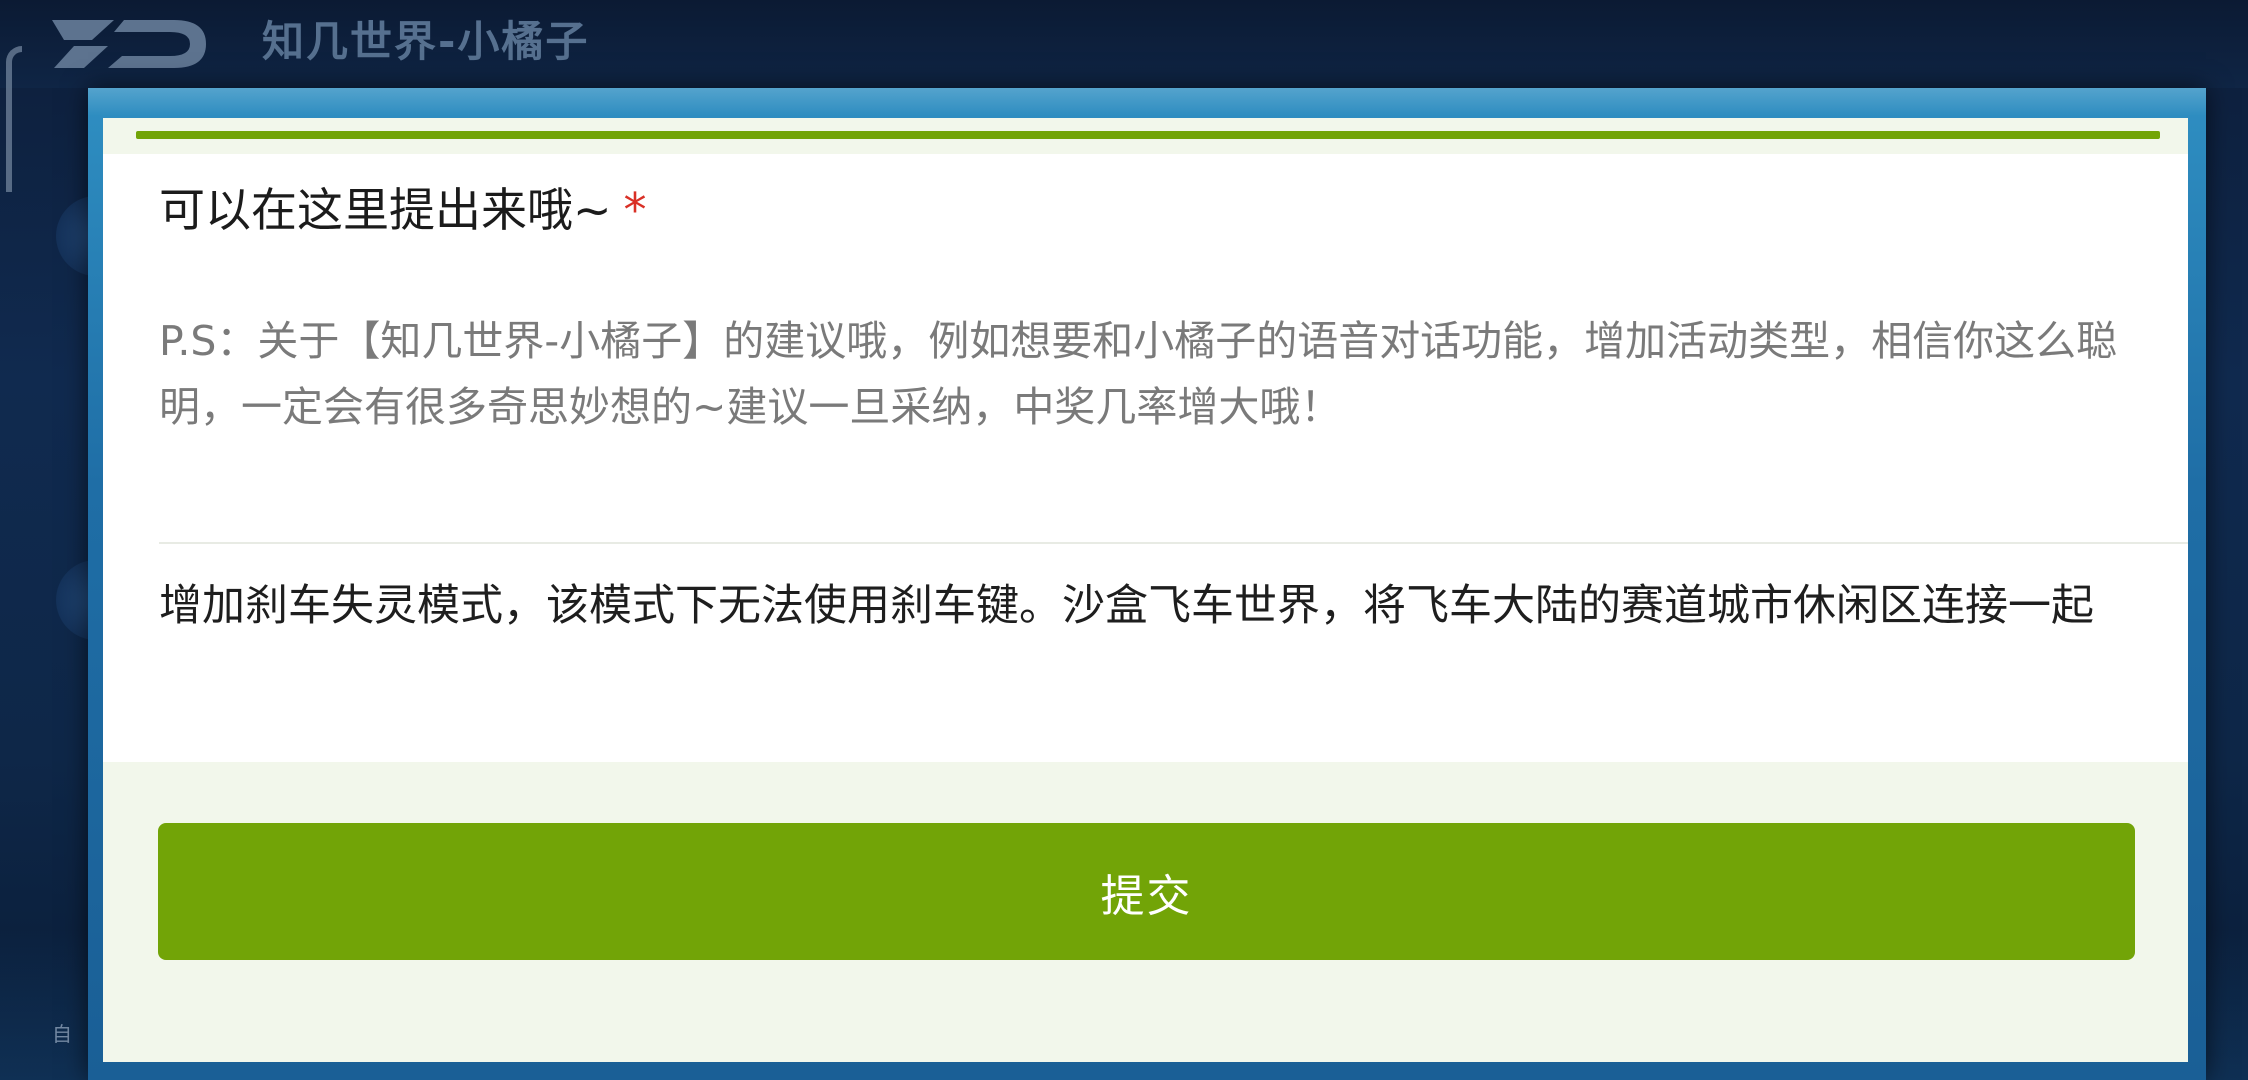 The width and height of the screenshot is (2248, 1080). I want to click on game-logo-icon, so click(129, 44).